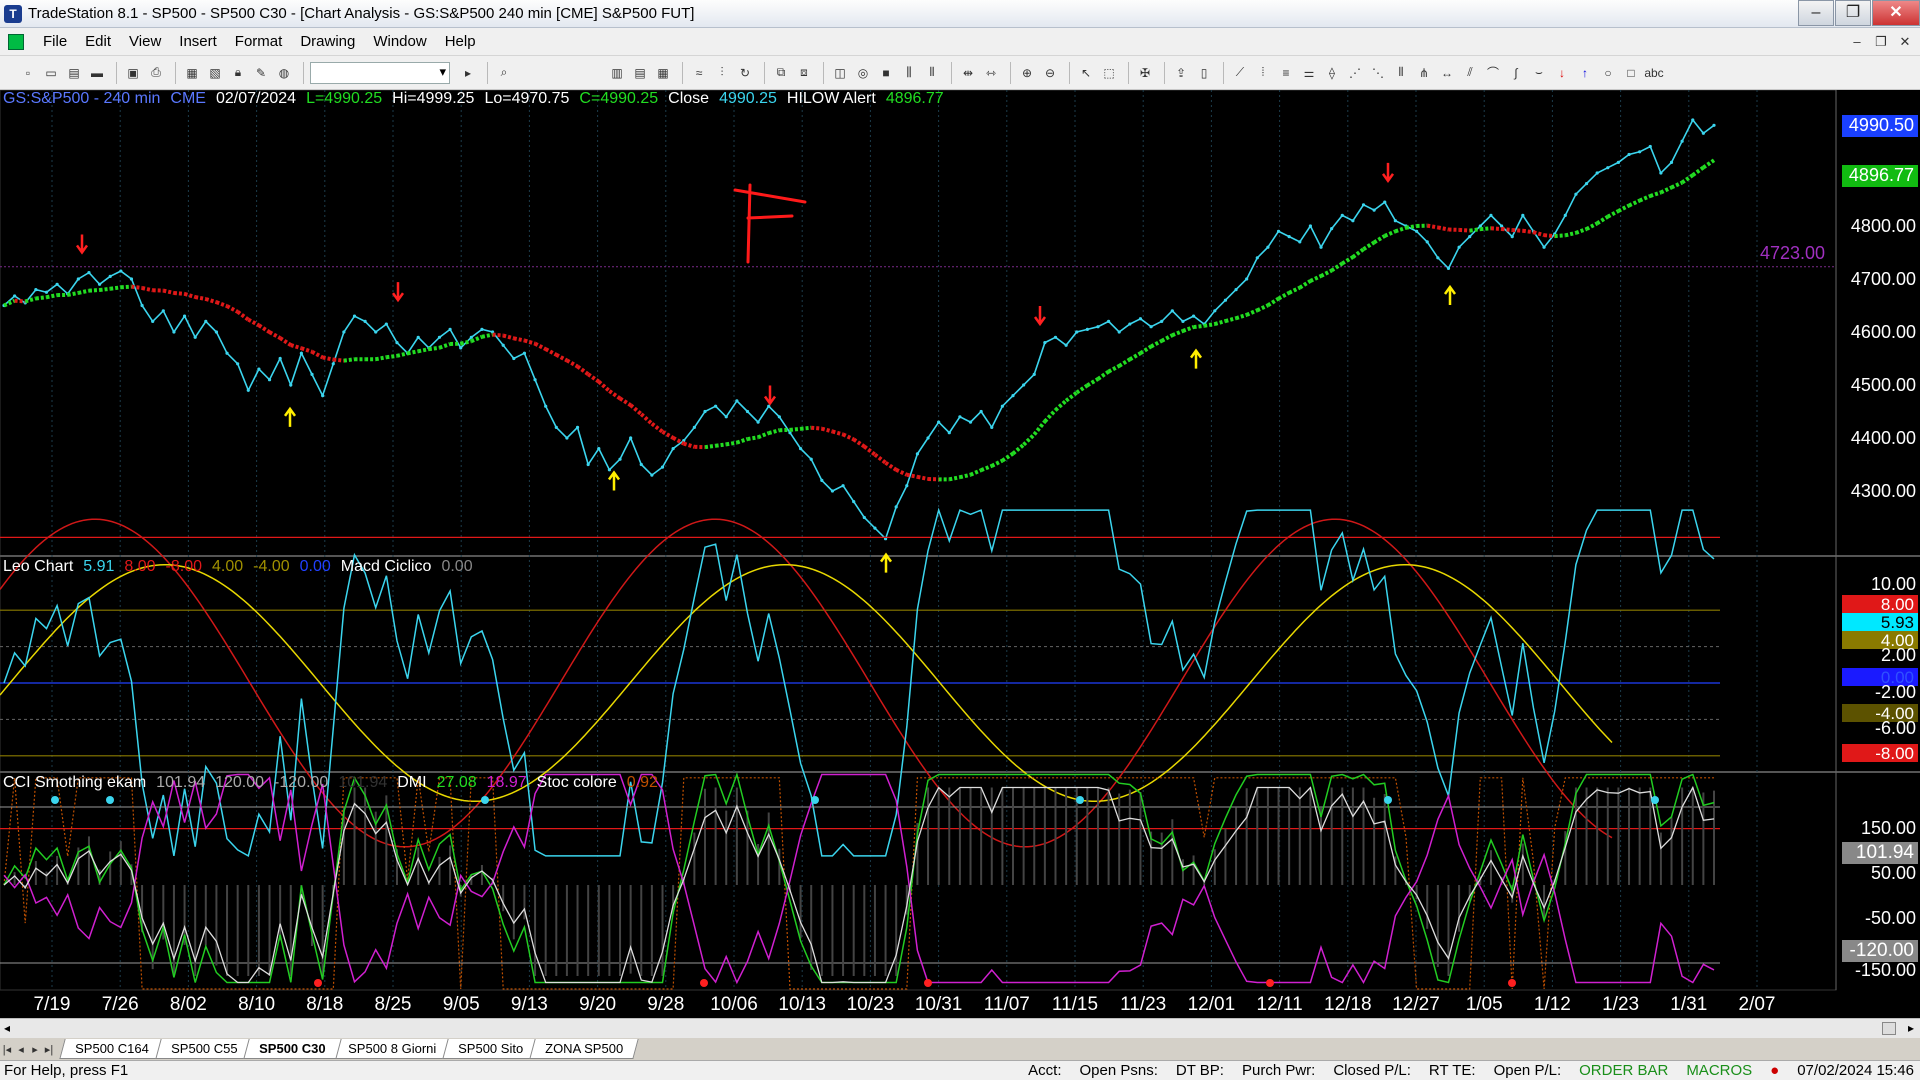  I want to click on zoom-out-icon: ⊖, so click(1050, 73).